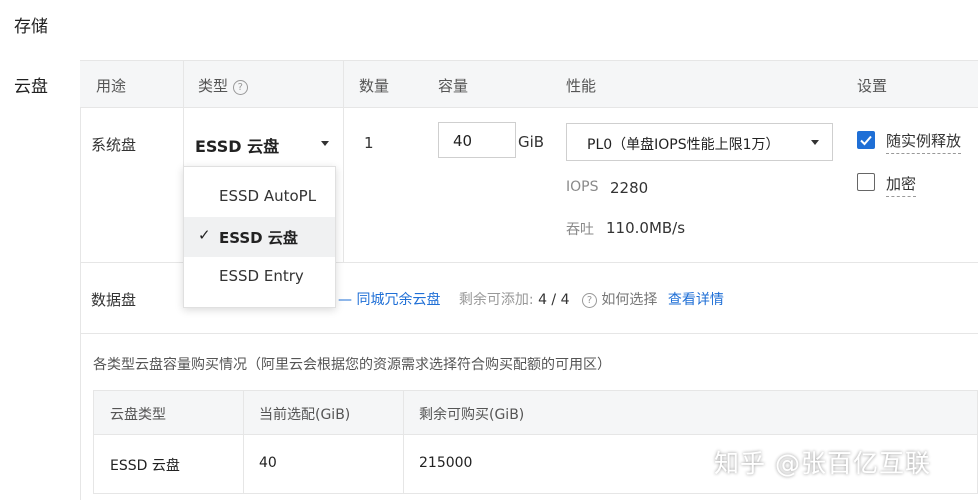 The height and width of the screenshot is (500, 978). I want to click on dropdown-option-autopl: ESSD AutoPL, so click(259, 197).